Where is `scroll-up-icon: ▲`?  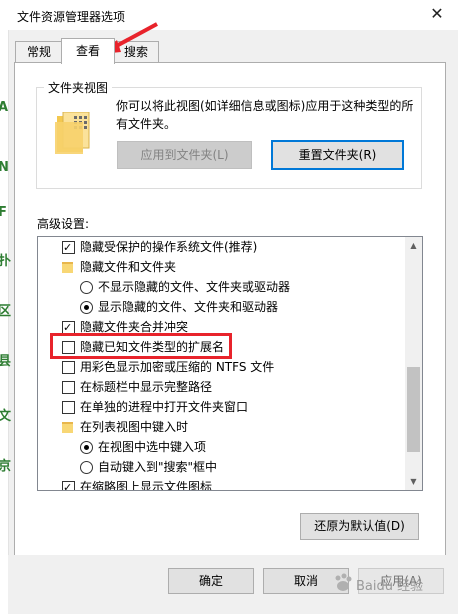 scroll-up-icon: ▲ is located at coordinates (413, 245).